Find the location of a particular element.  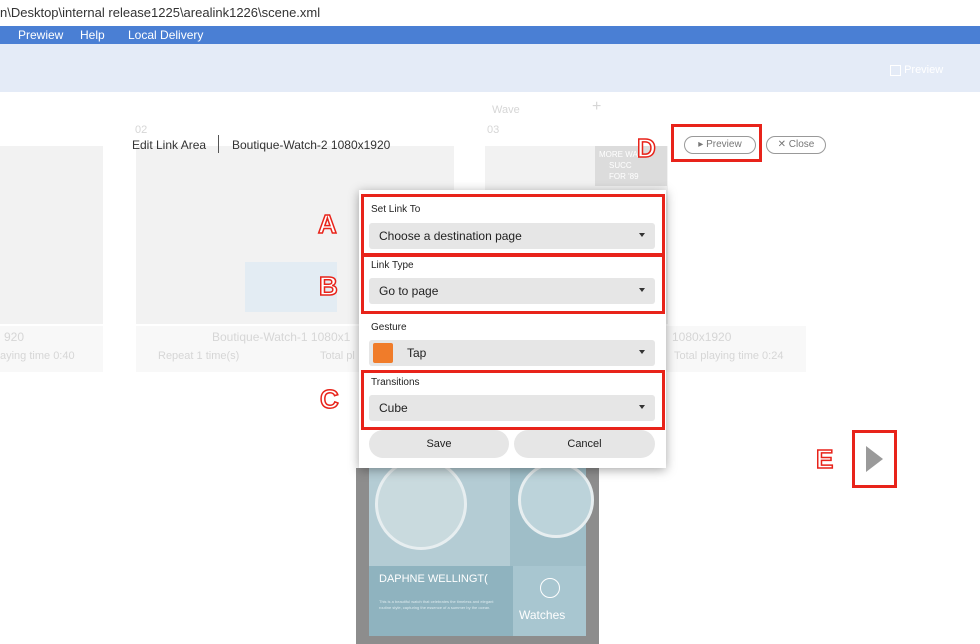

close-button: ✕ Close is located at coordinates (796, 145).